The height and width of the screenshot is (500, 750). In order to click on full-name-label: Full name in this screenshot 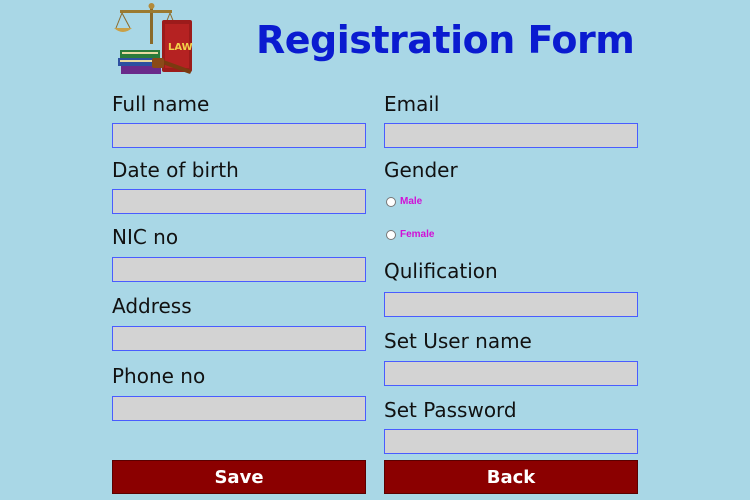, I will do `click(161, 104)`.